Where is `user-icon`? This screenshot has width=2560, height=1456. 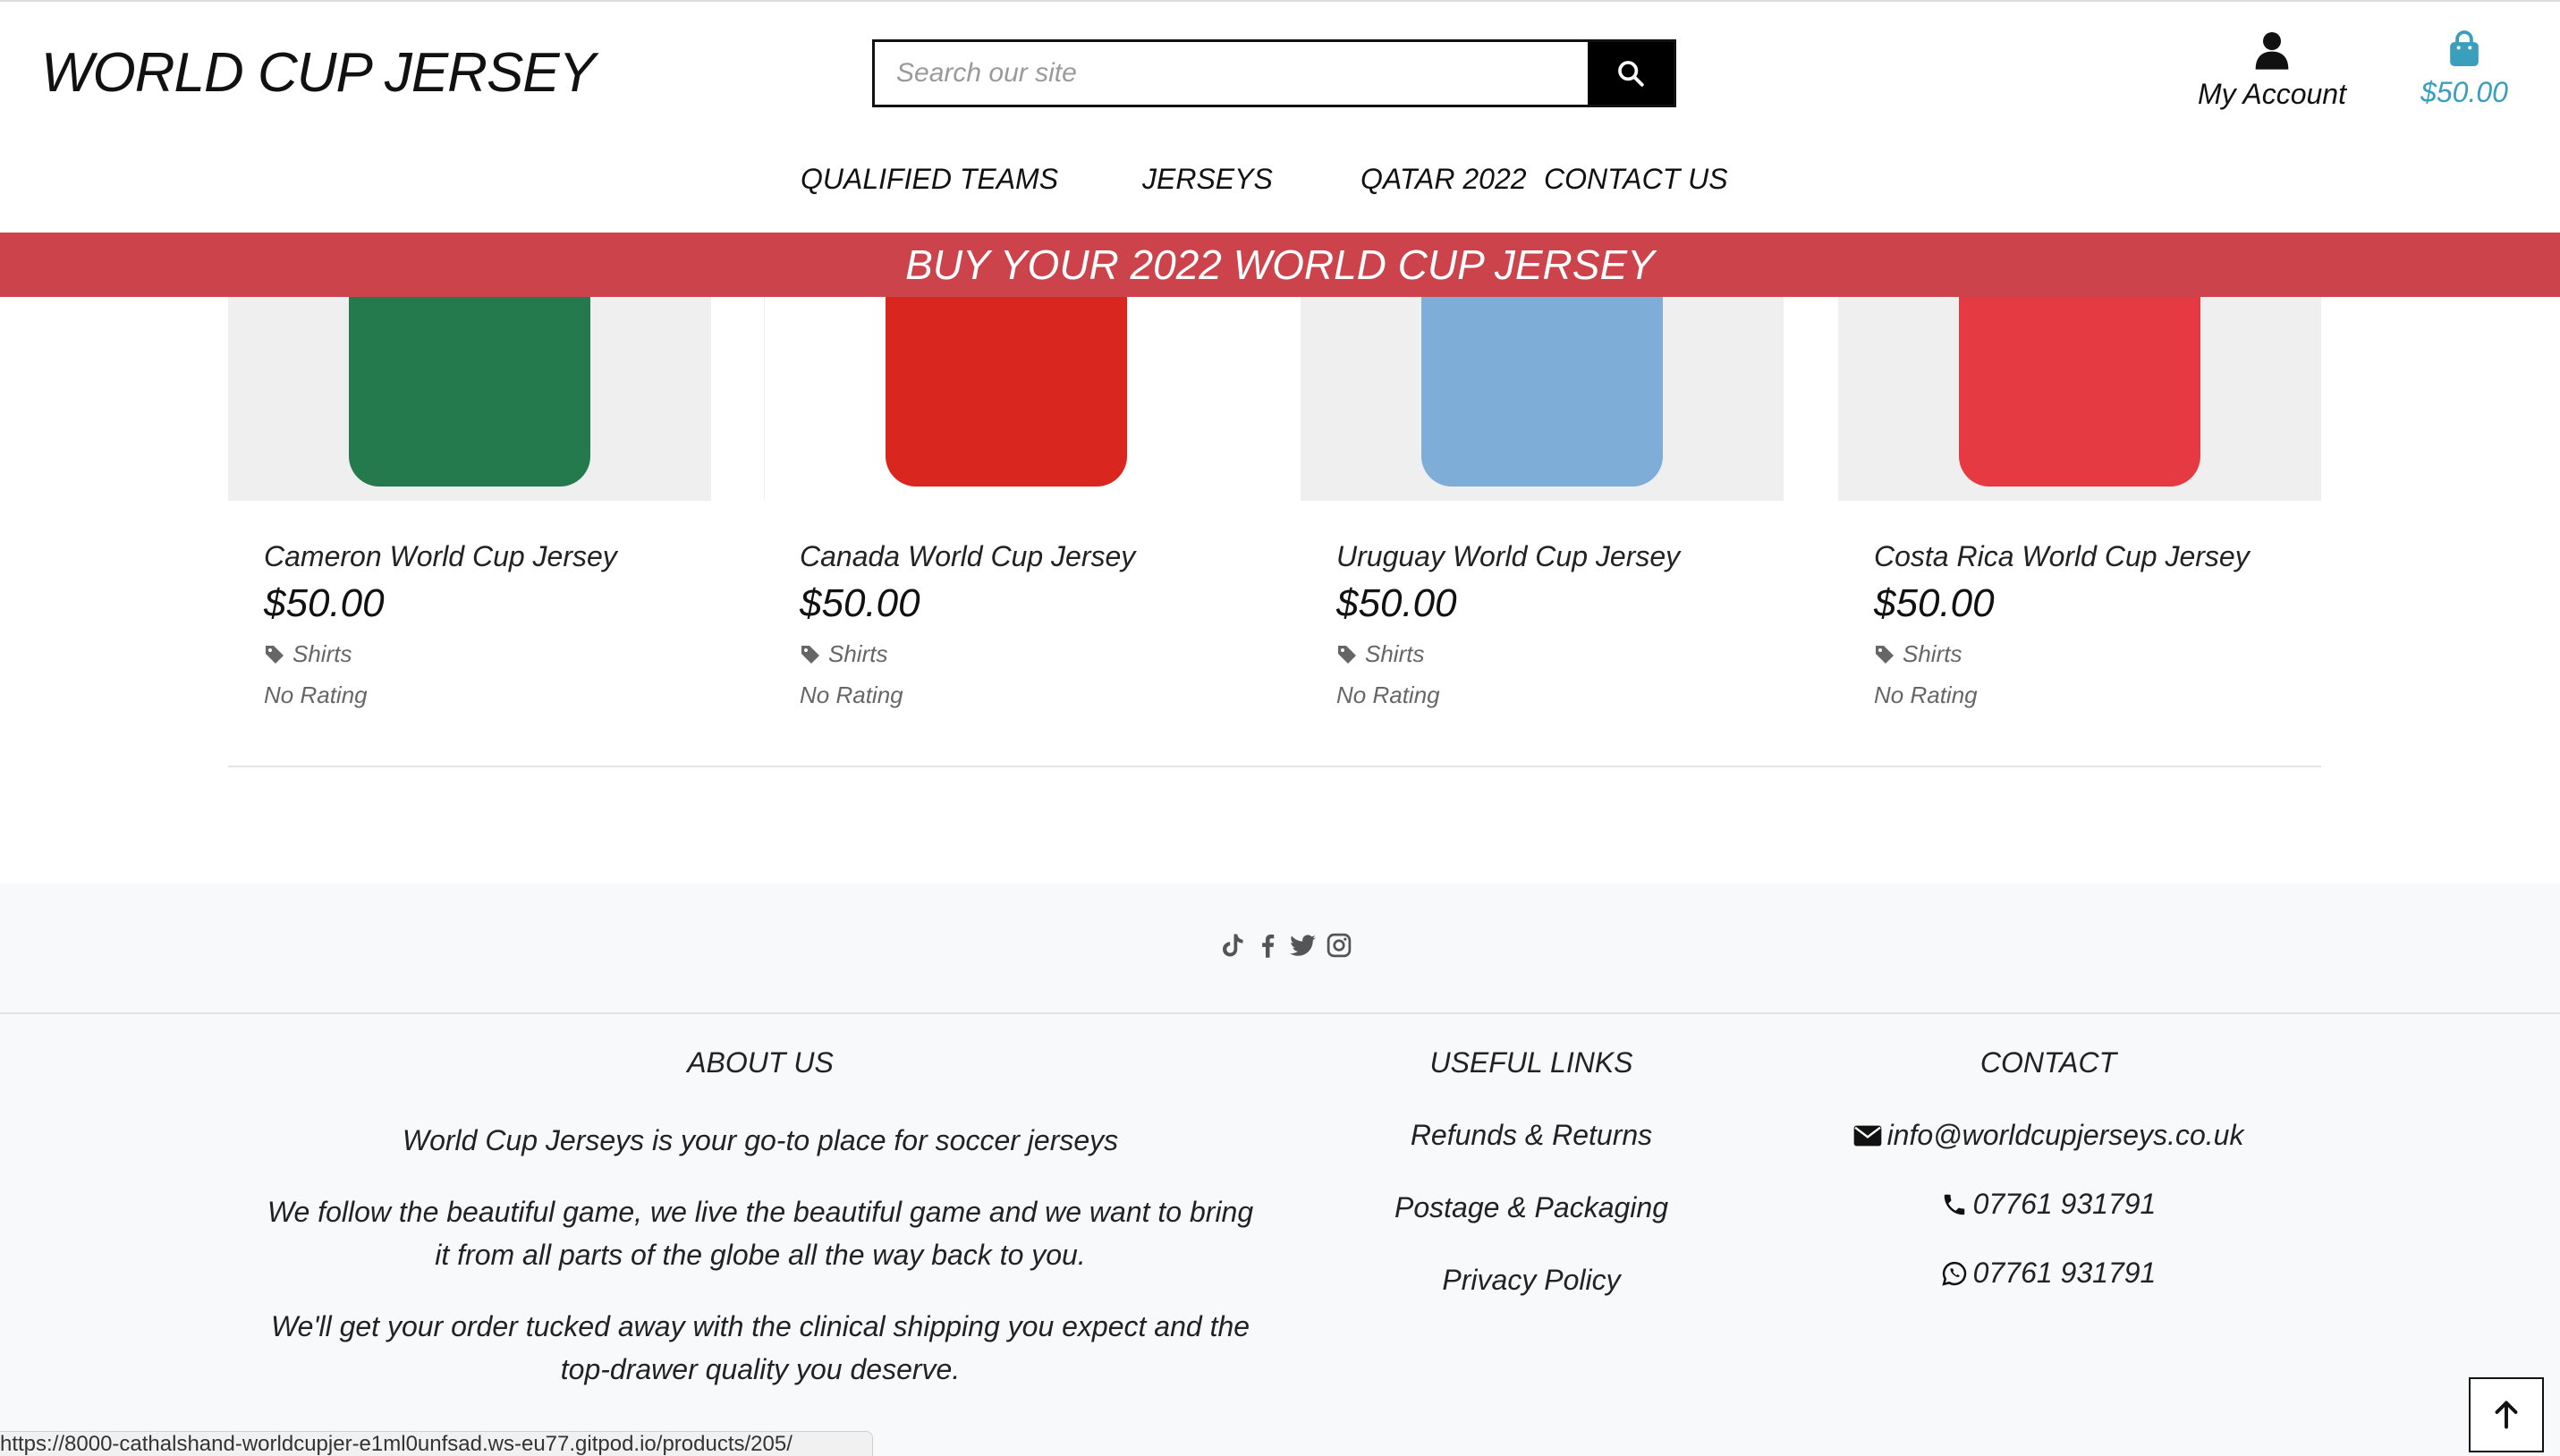
user-icon is located at coordinates (2272, 51).